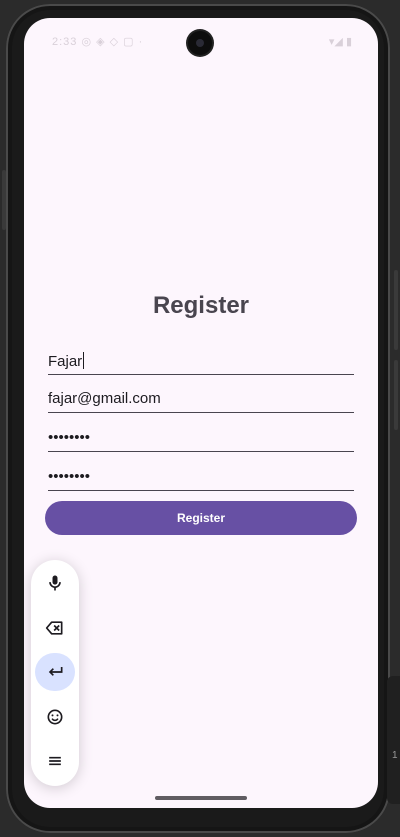 The width and height of the screenshot is (400, 837). I want to click on front-camera, so click(200, 43).